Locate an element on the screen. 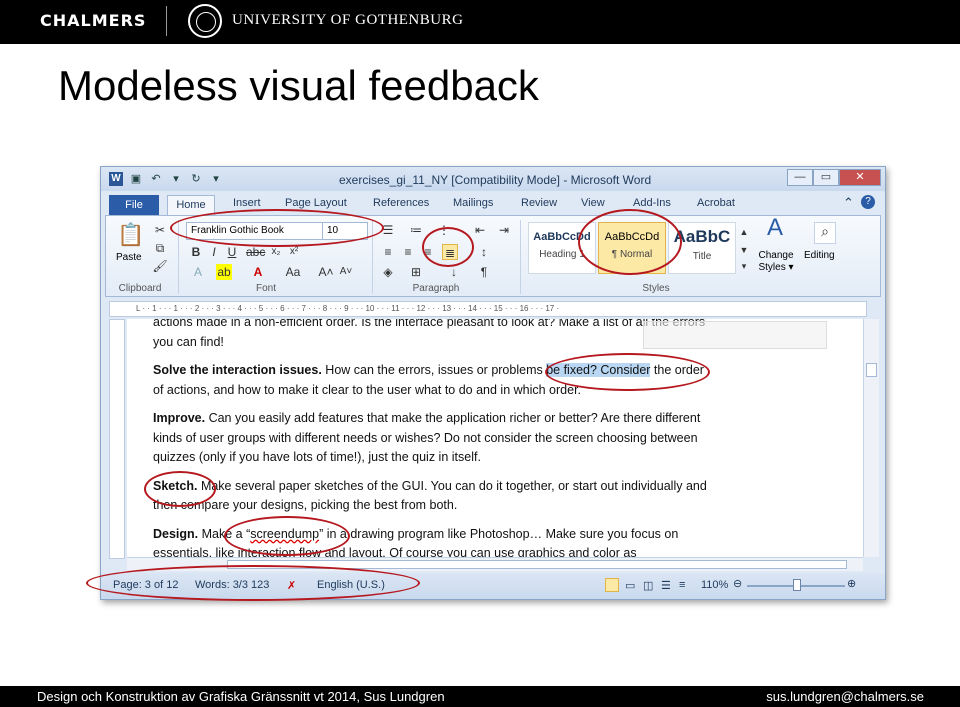 The width and height of the screenshot is (960, 707). editing-button: Editing is located at coordinates (819, 255).